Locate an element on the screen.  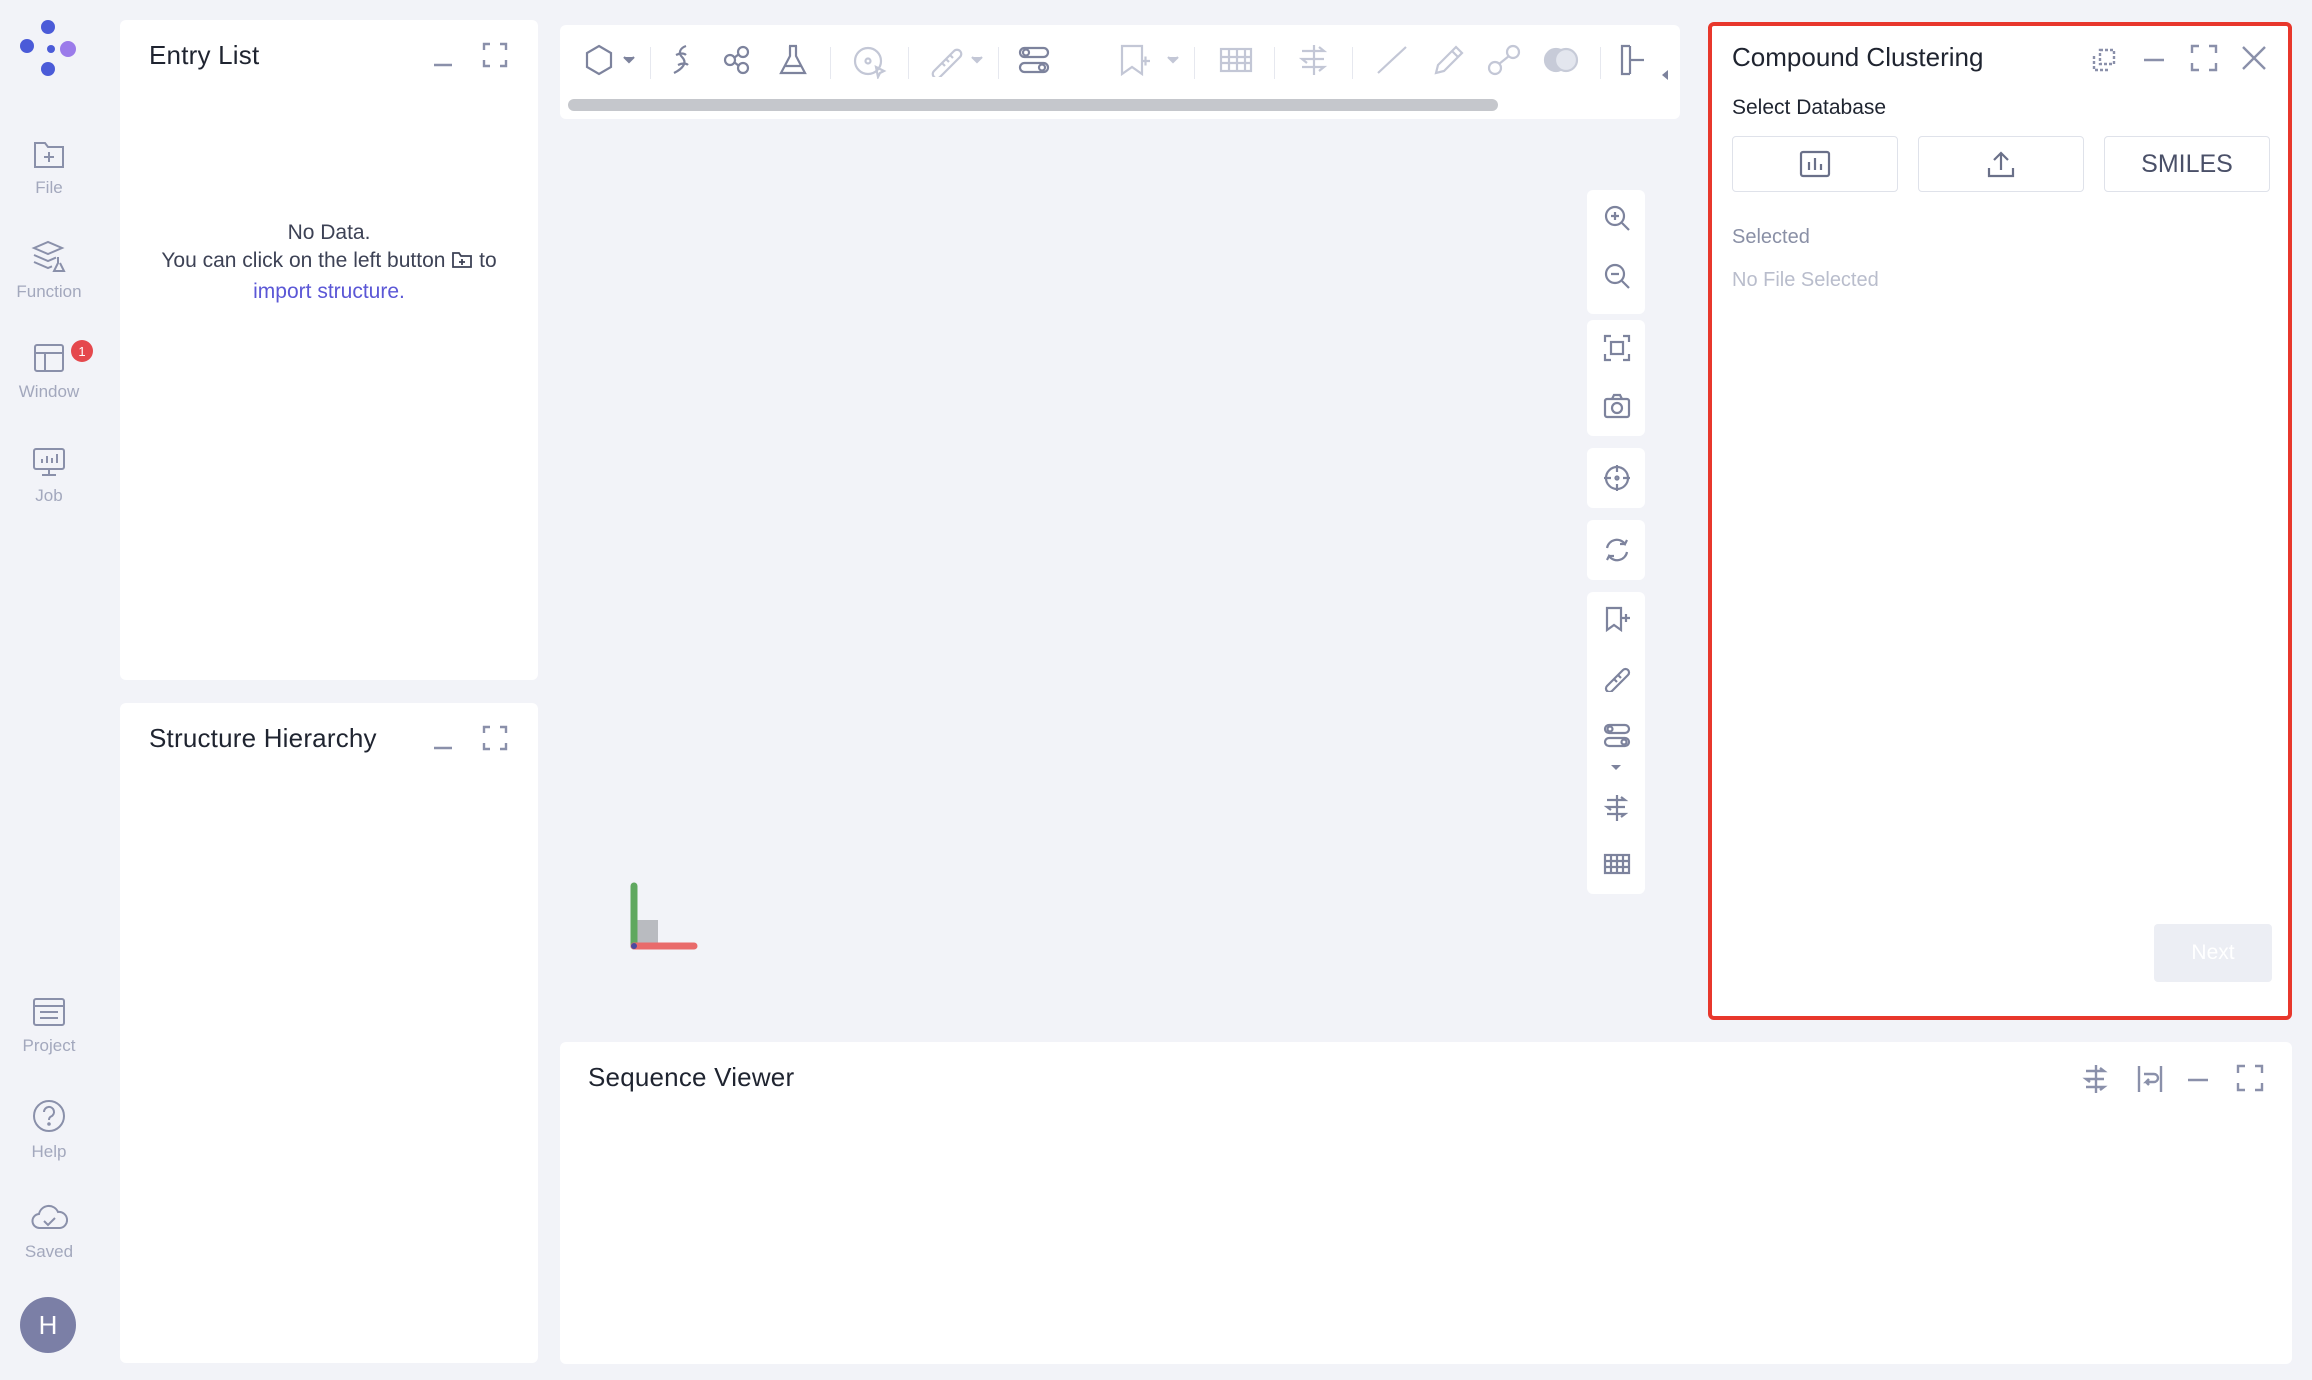
nav-file: File is located at coordinates (49, 168).